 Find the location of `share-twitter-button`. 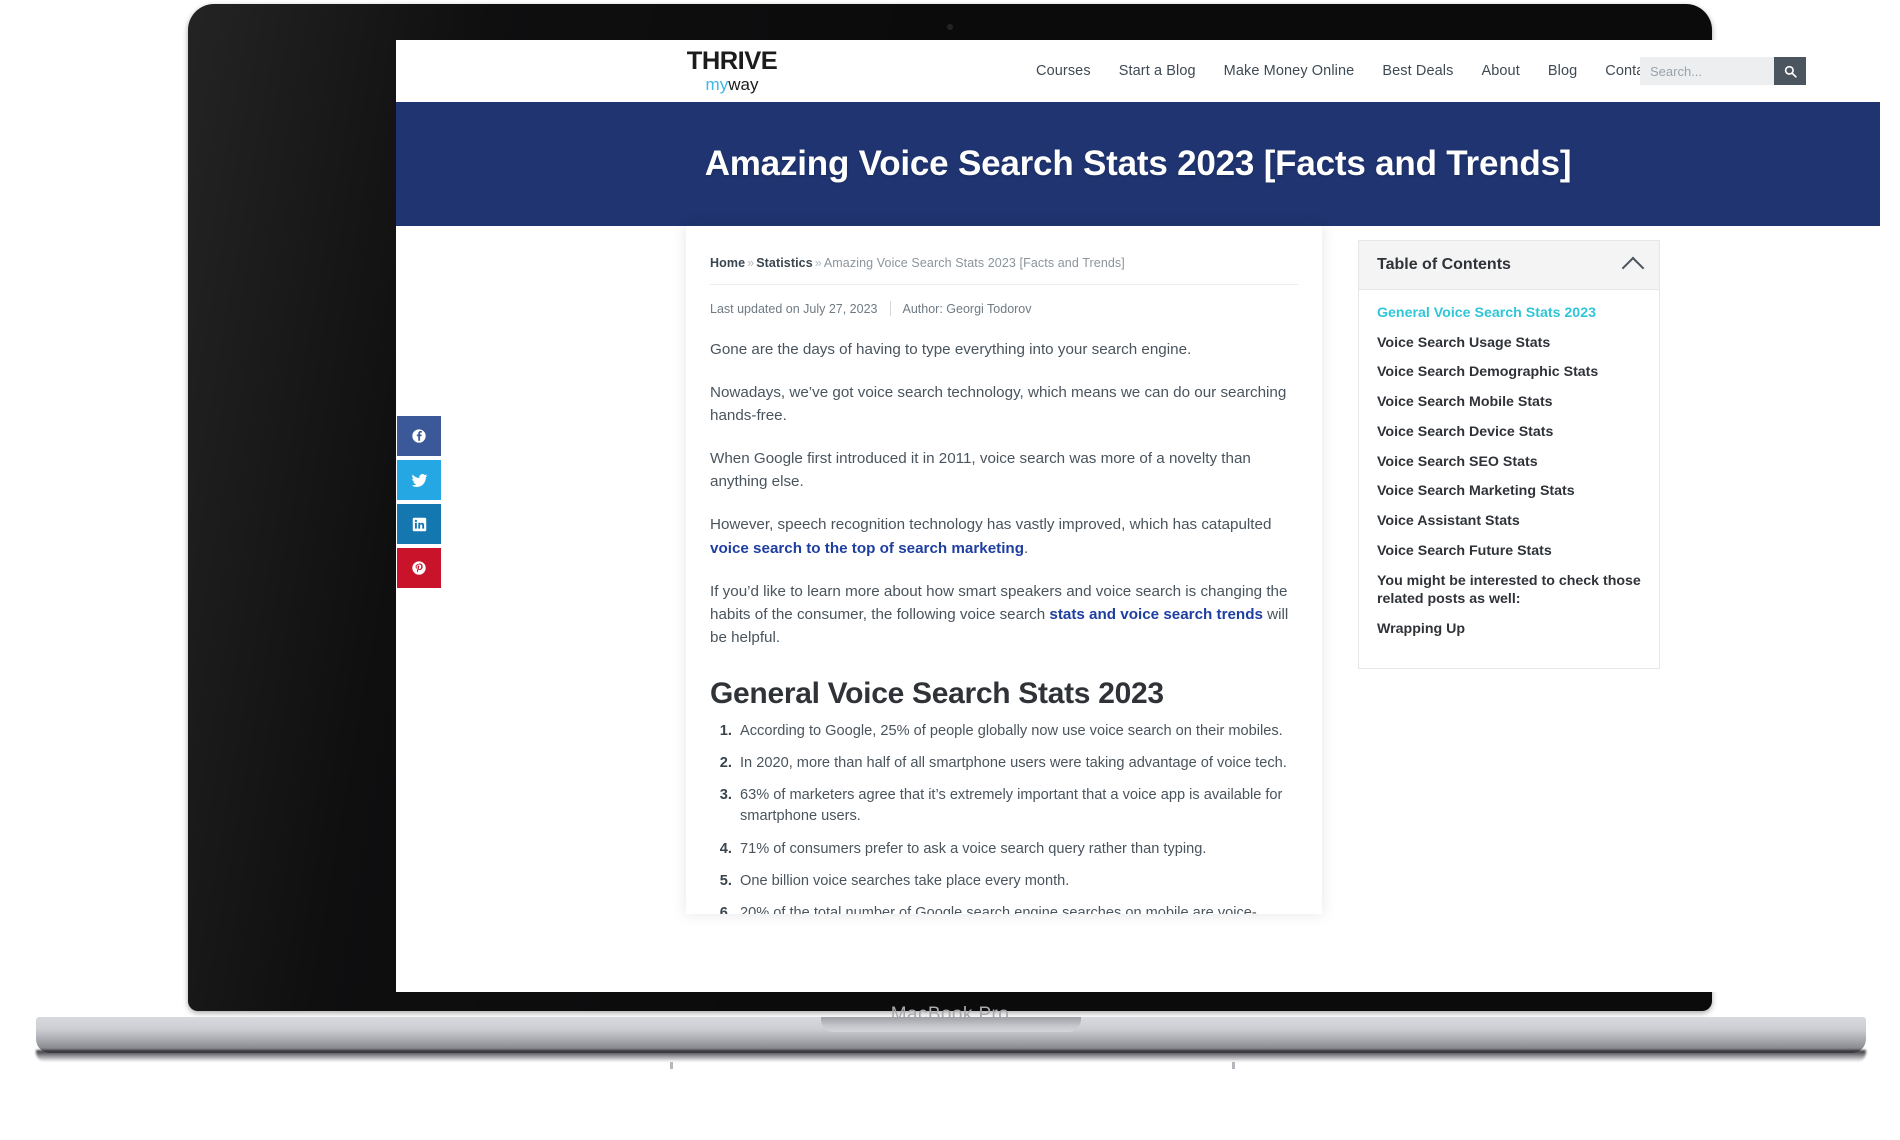

share-twitter-button is located at coordinates (419, 480).